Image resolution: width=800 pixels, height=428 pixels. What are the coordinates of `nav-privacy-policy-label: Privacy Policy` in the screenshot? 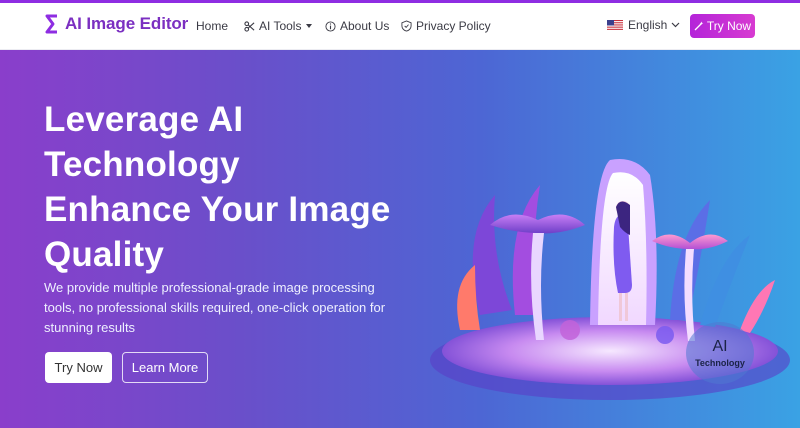 It's located at (453, 26).